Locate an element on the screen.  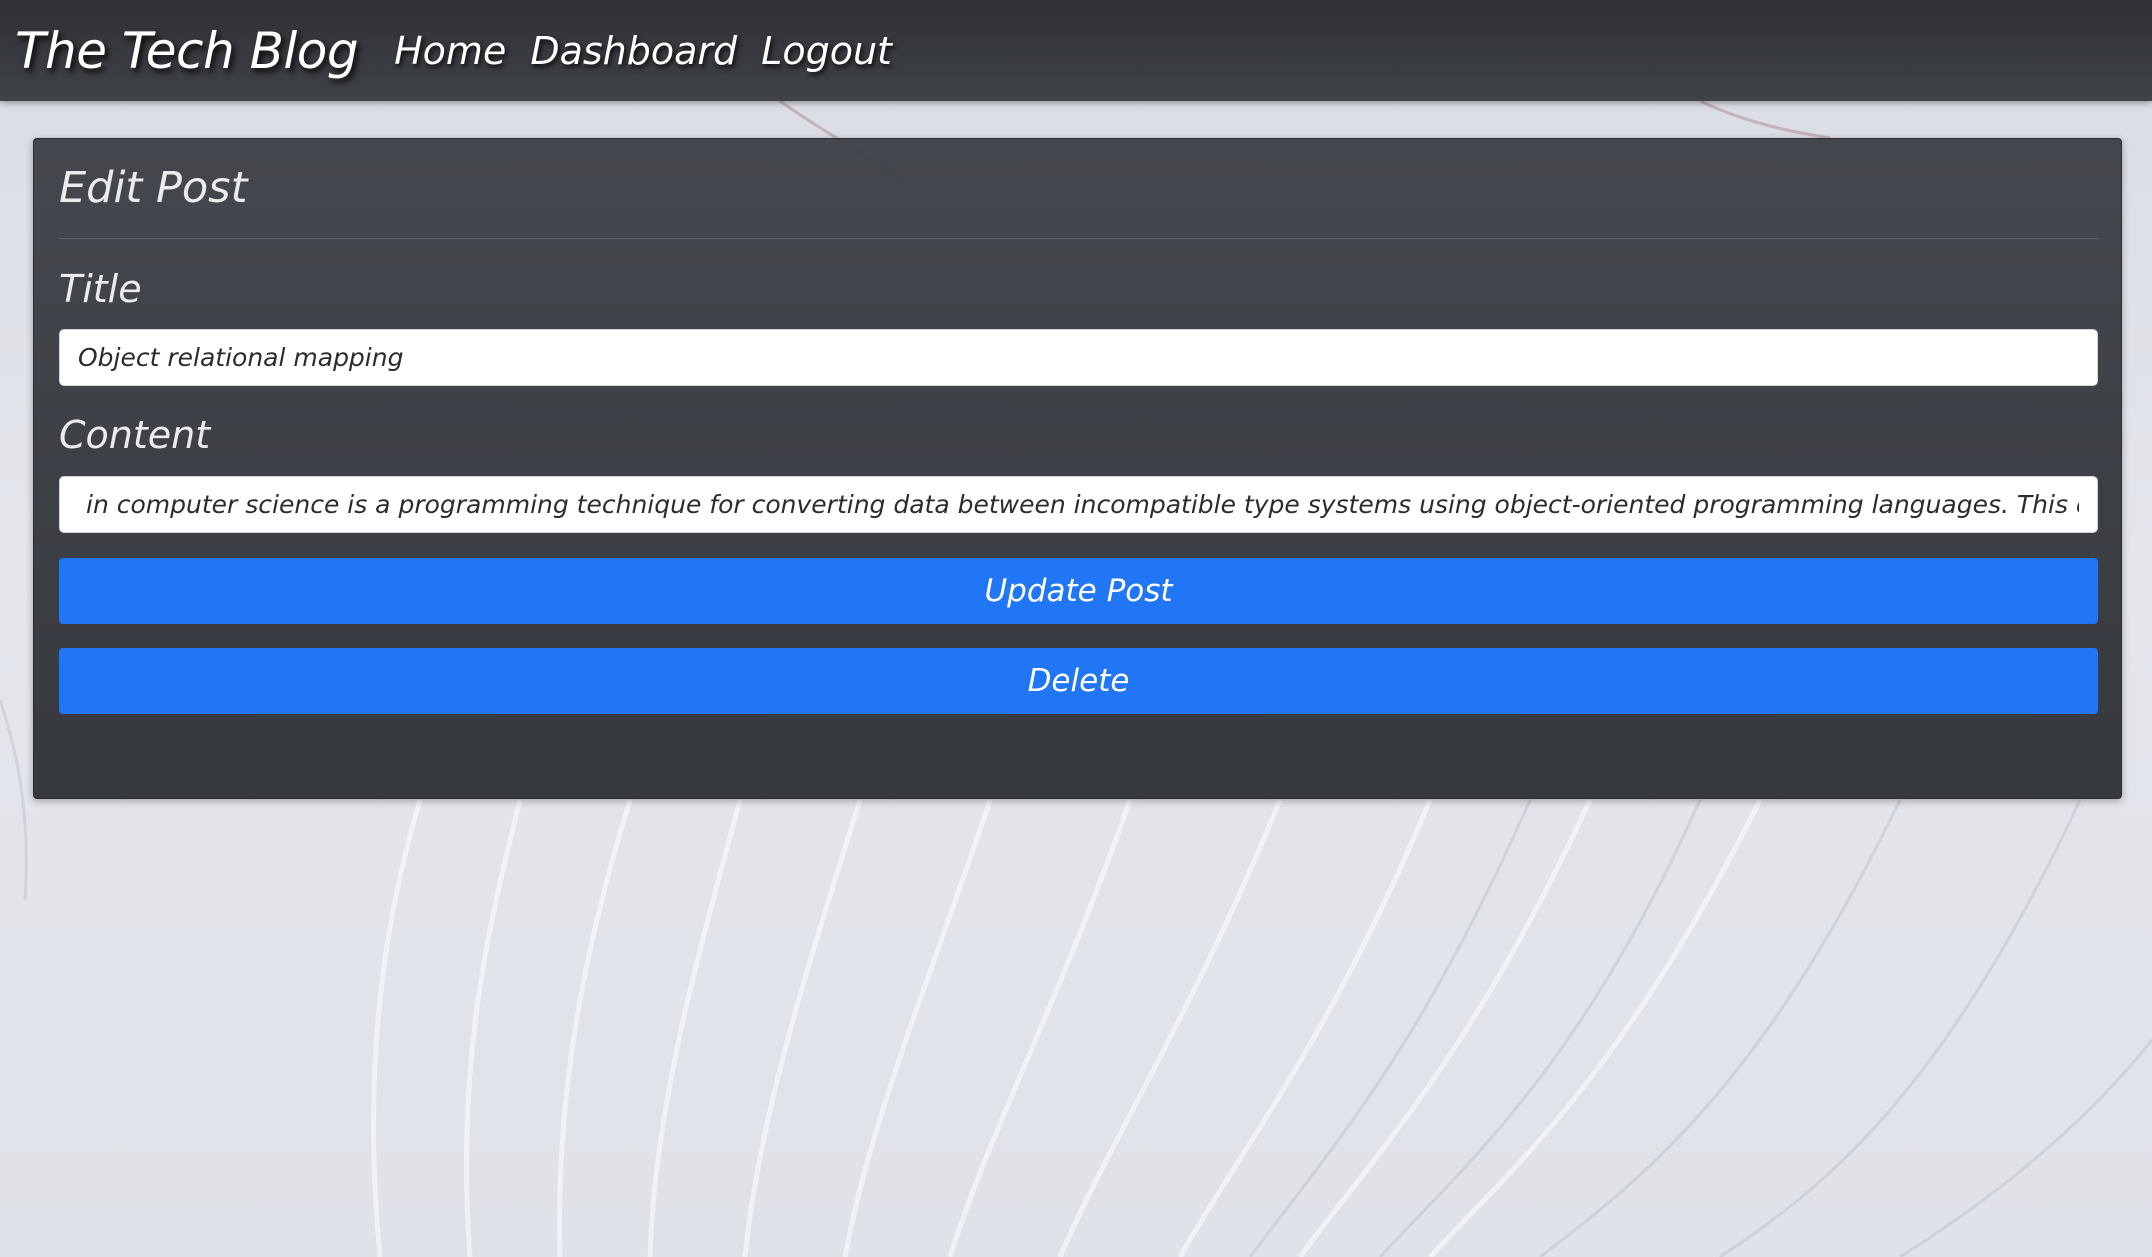
brand-title: The Tech Blog is located at coordinates (187, 51).